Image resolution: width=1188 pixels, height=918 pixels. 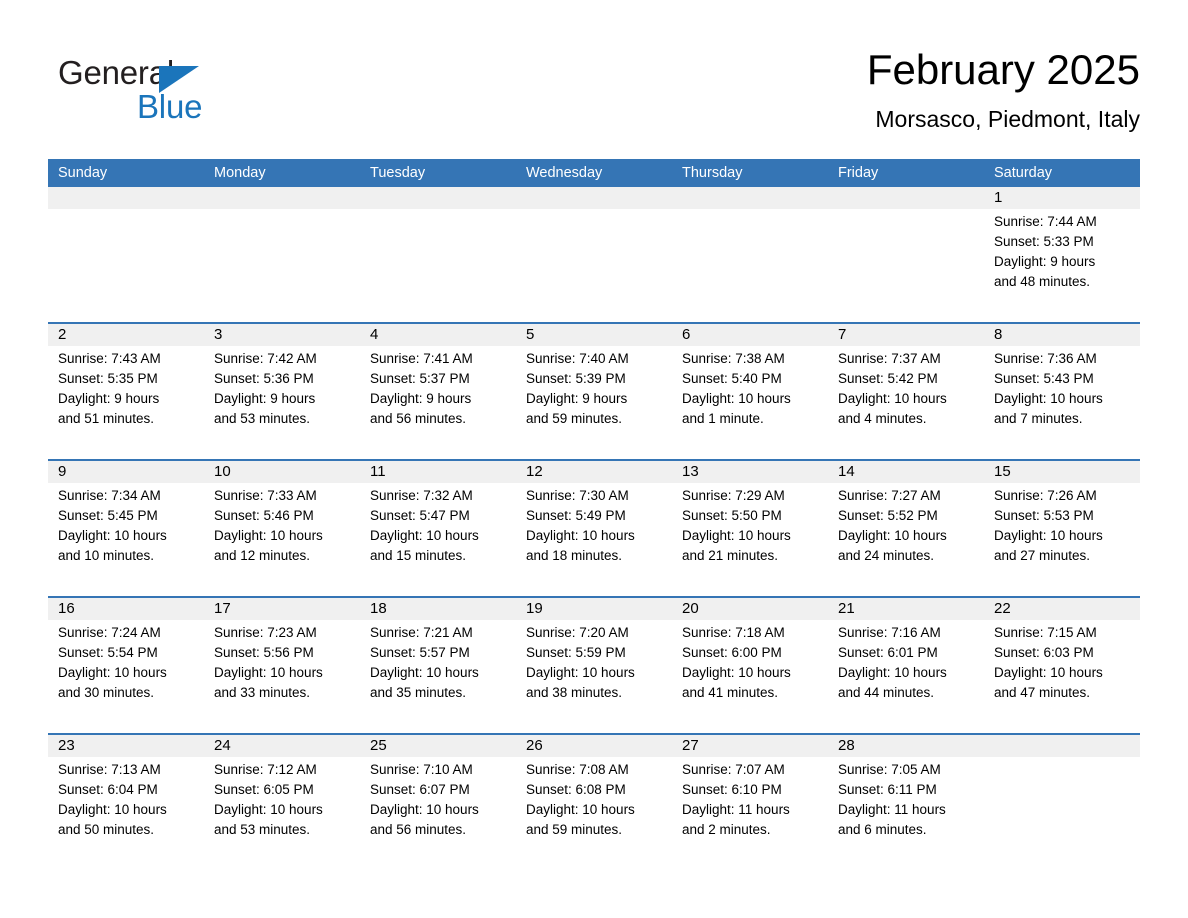 What do you see at coordinates (732, 652) in the screenshot?
I see `sunset-text: Sunset: 6:00 PM` at bounding box center [732, 652].